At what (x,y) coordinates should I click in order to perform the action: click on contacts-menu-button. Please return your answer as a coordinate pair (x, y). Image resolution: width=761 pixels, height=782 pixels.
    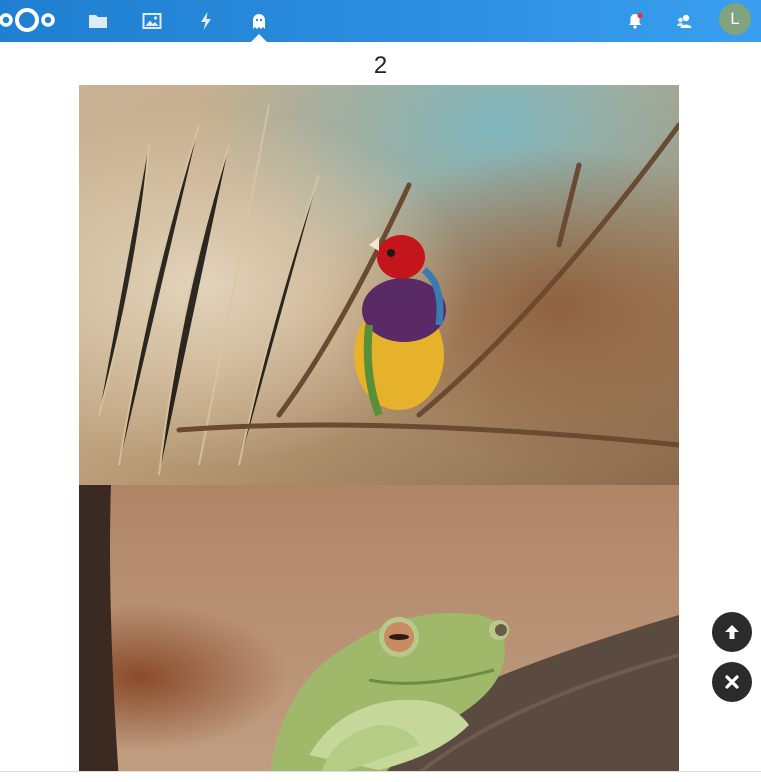
    Looking at the image, I should click on (685, 21).